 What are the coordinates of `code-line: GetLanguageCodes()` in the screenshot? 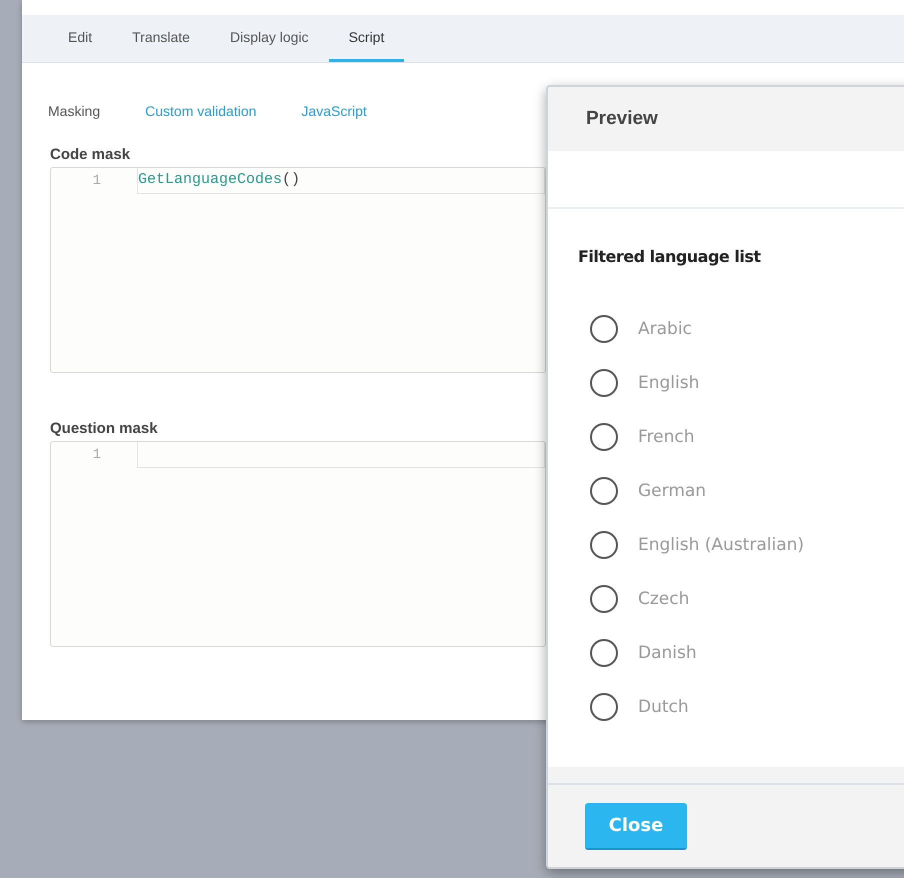 It's located at (341, 181).